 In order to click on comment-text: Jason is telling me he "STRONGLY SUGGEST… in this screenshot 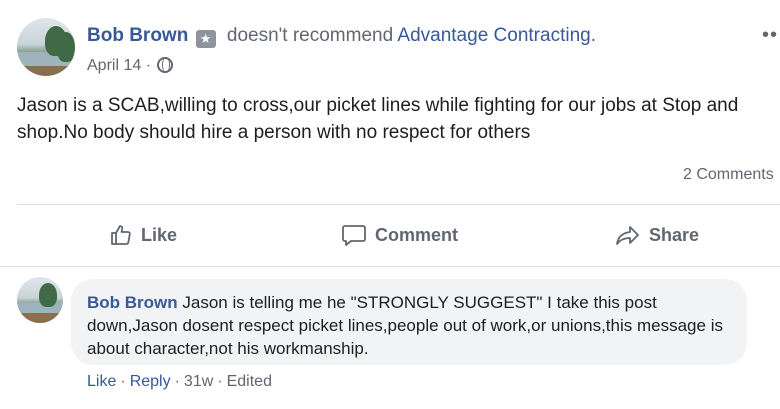, I will do `click(405, 325)`.